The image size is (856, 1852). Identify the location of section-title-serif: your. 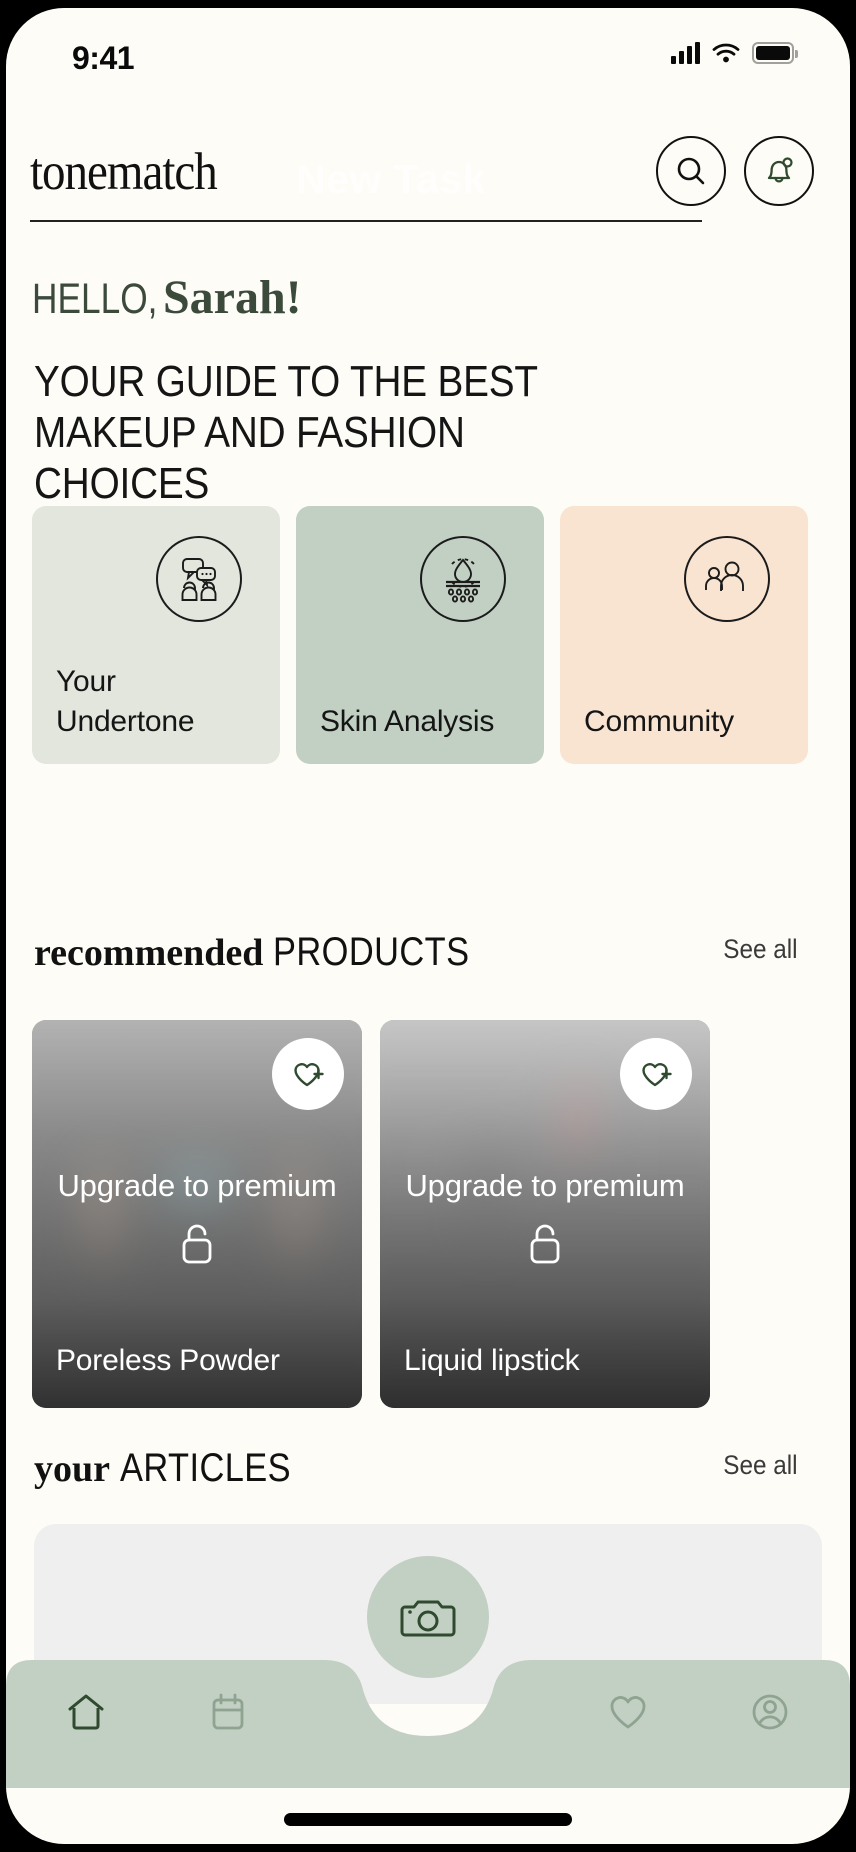
(72, 1469).